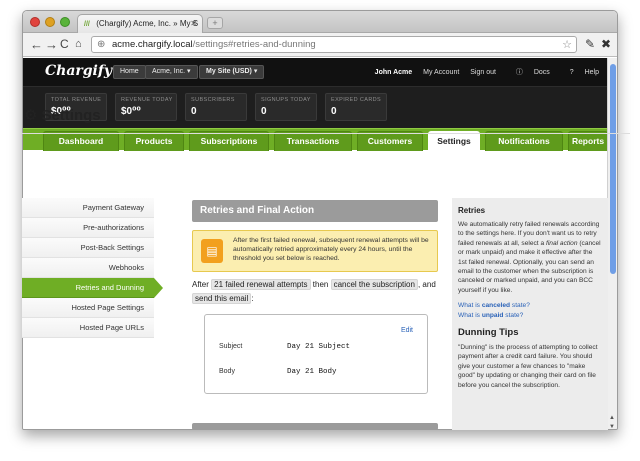 The width and height of the screenshot is (640, 461). Describe the element at coordinates (88, 228) in the screenshot. I see `sidemenu-item-preauth: Pre-authorizations` at that location.